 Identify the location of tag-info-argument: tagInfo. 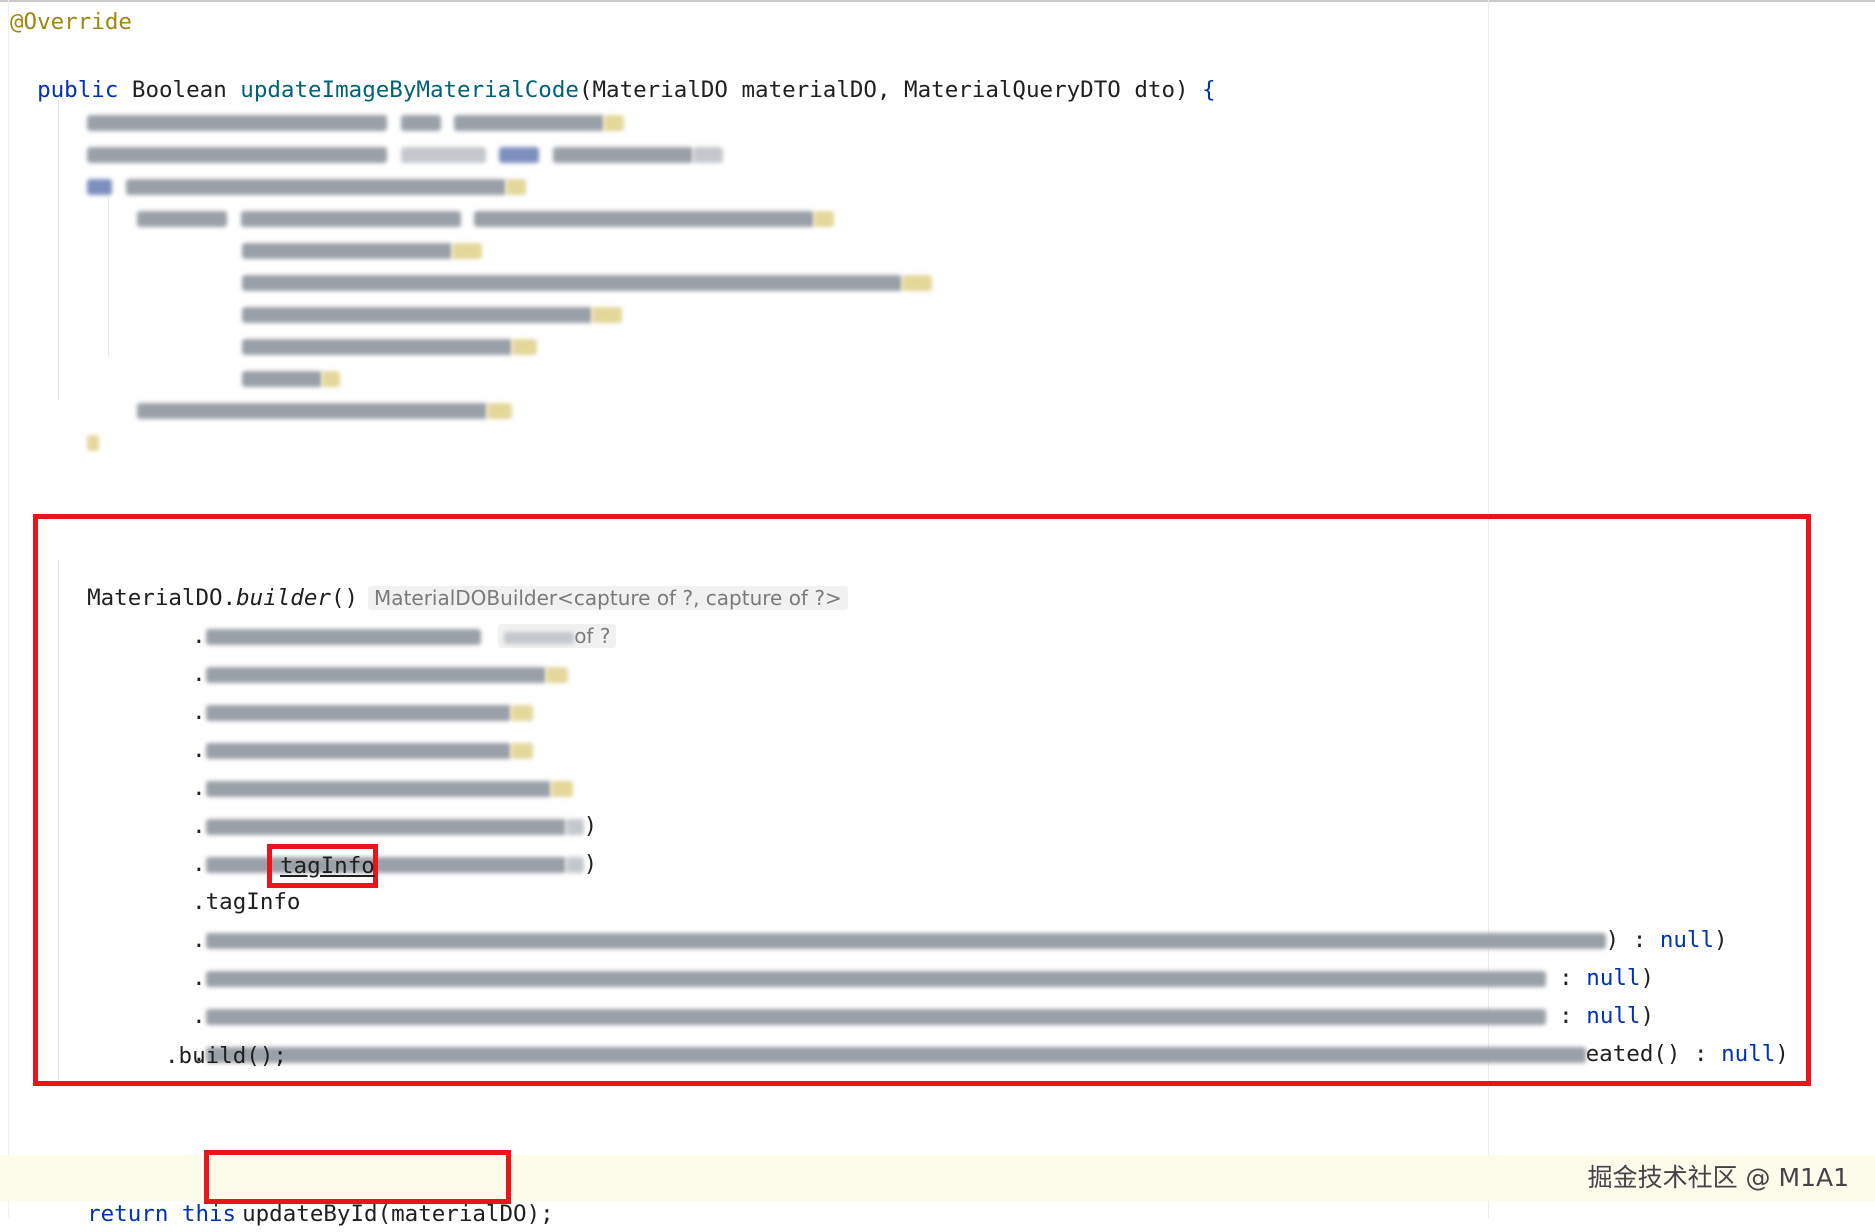
(327, 866).